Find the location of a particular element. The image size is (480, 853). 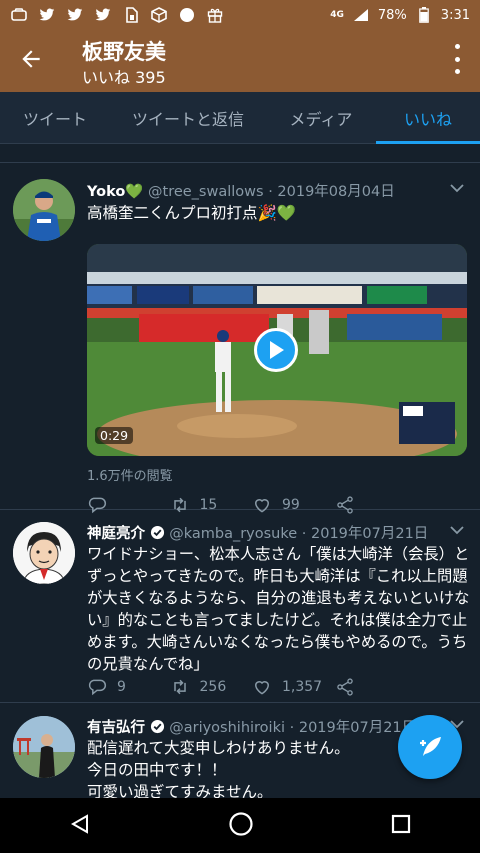

video-duration: 0:29 is located at coordinates (114, 435).